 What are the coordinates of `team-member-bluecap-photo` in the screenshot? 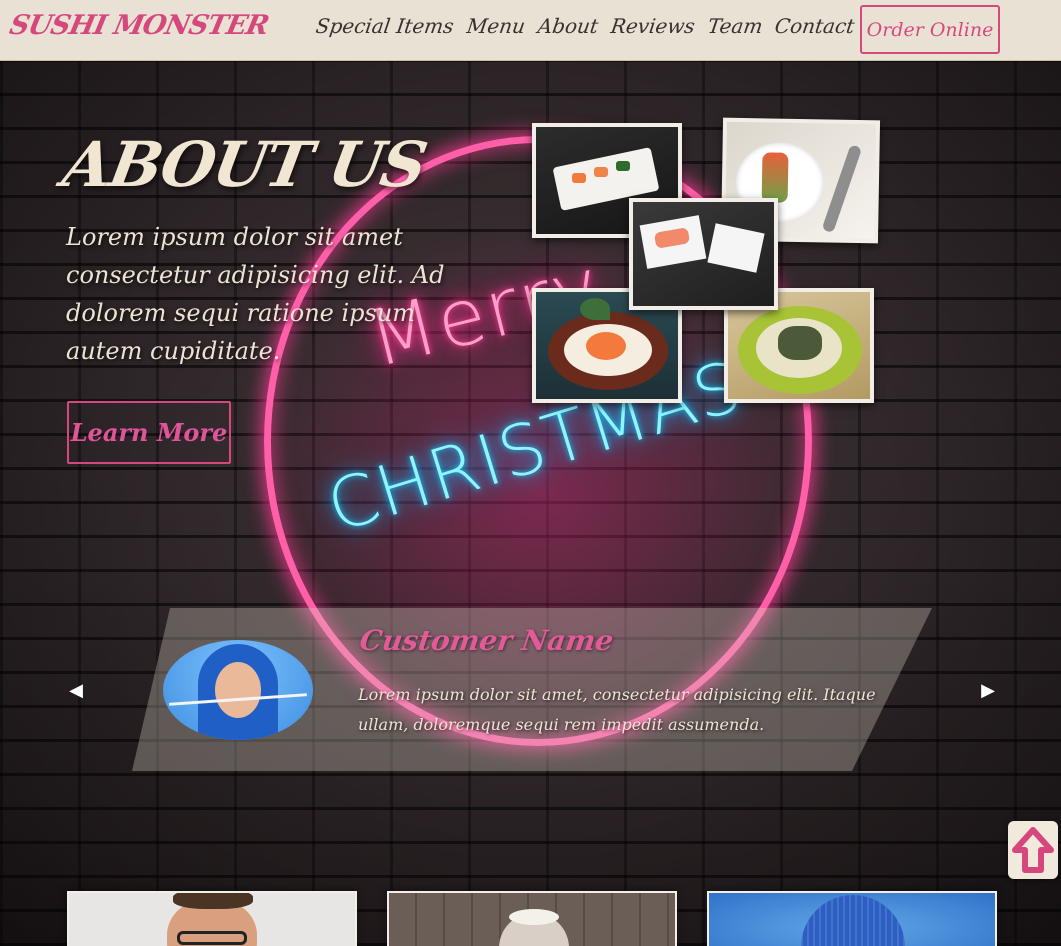 It's located at (852, 919).